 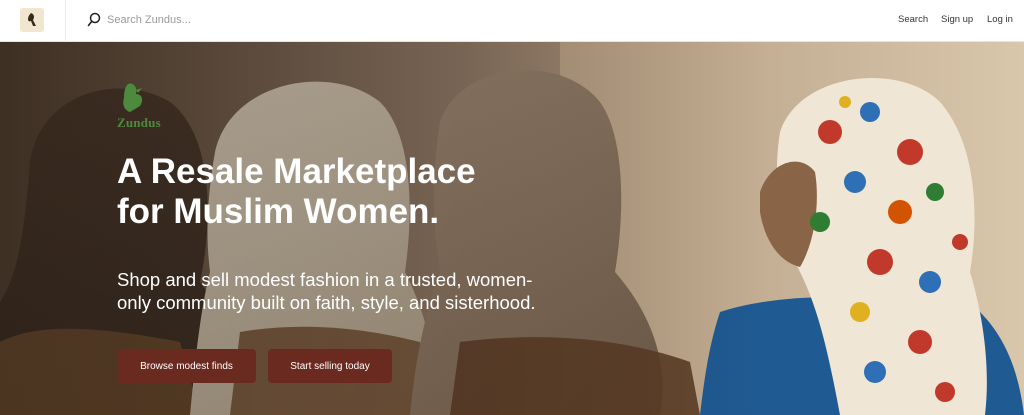 I want to click on logo-button, so click(x=32, y=20).